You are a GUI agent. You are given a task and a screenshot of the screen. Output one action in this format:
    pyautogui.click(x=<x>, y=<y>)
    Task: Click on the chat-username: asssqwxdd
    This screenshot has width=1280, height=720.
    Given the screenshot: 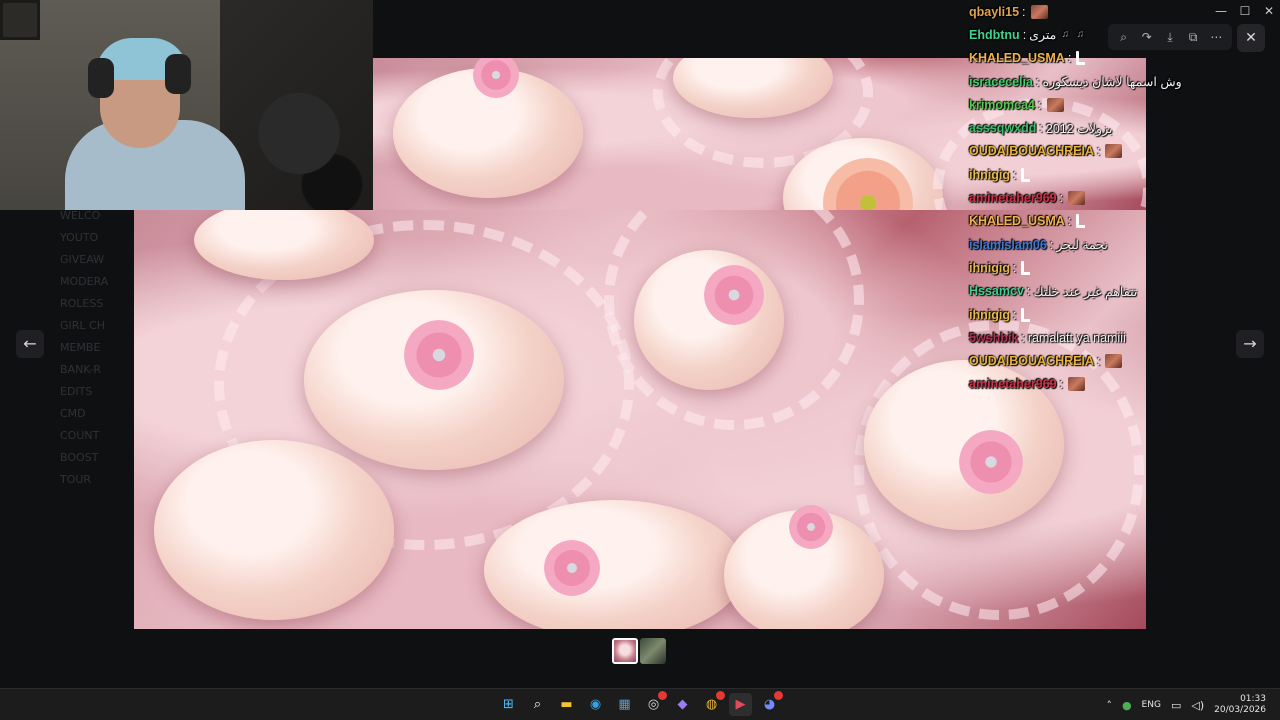 What is the action you would take?
    pyautogui.click(x=1002, y=128)
    